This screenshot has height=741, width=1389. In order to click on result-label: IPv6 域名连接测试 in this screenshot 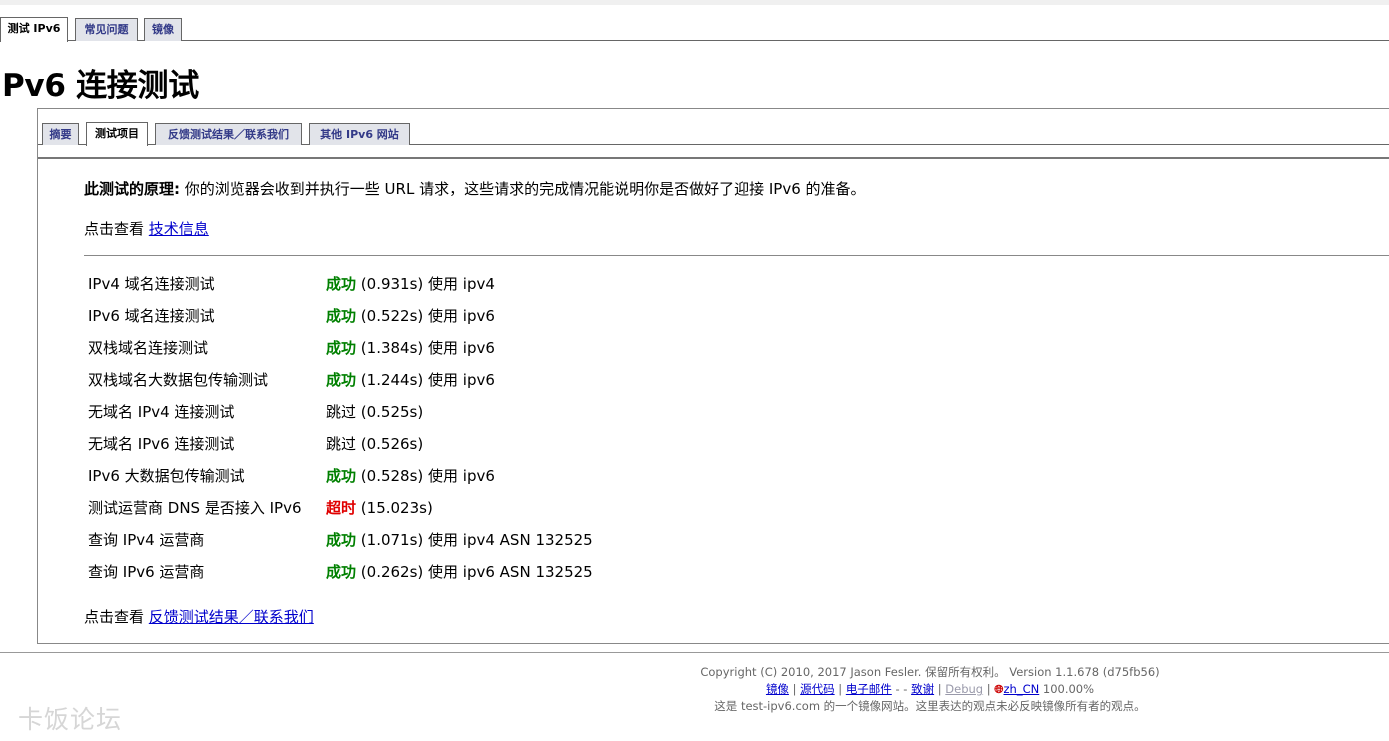, I will do `click(151, 316)`.